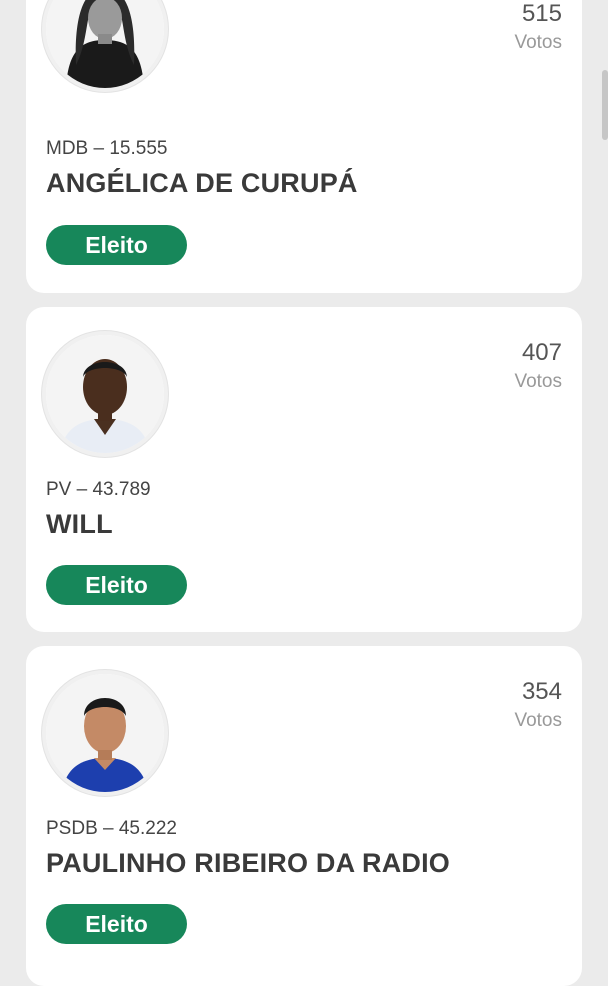 The height and width of the screenshot is (986, 608). Describe the element at coordinates (107, 148) in the screenshot. I see `party-number: MDB – 15.555` at that location.